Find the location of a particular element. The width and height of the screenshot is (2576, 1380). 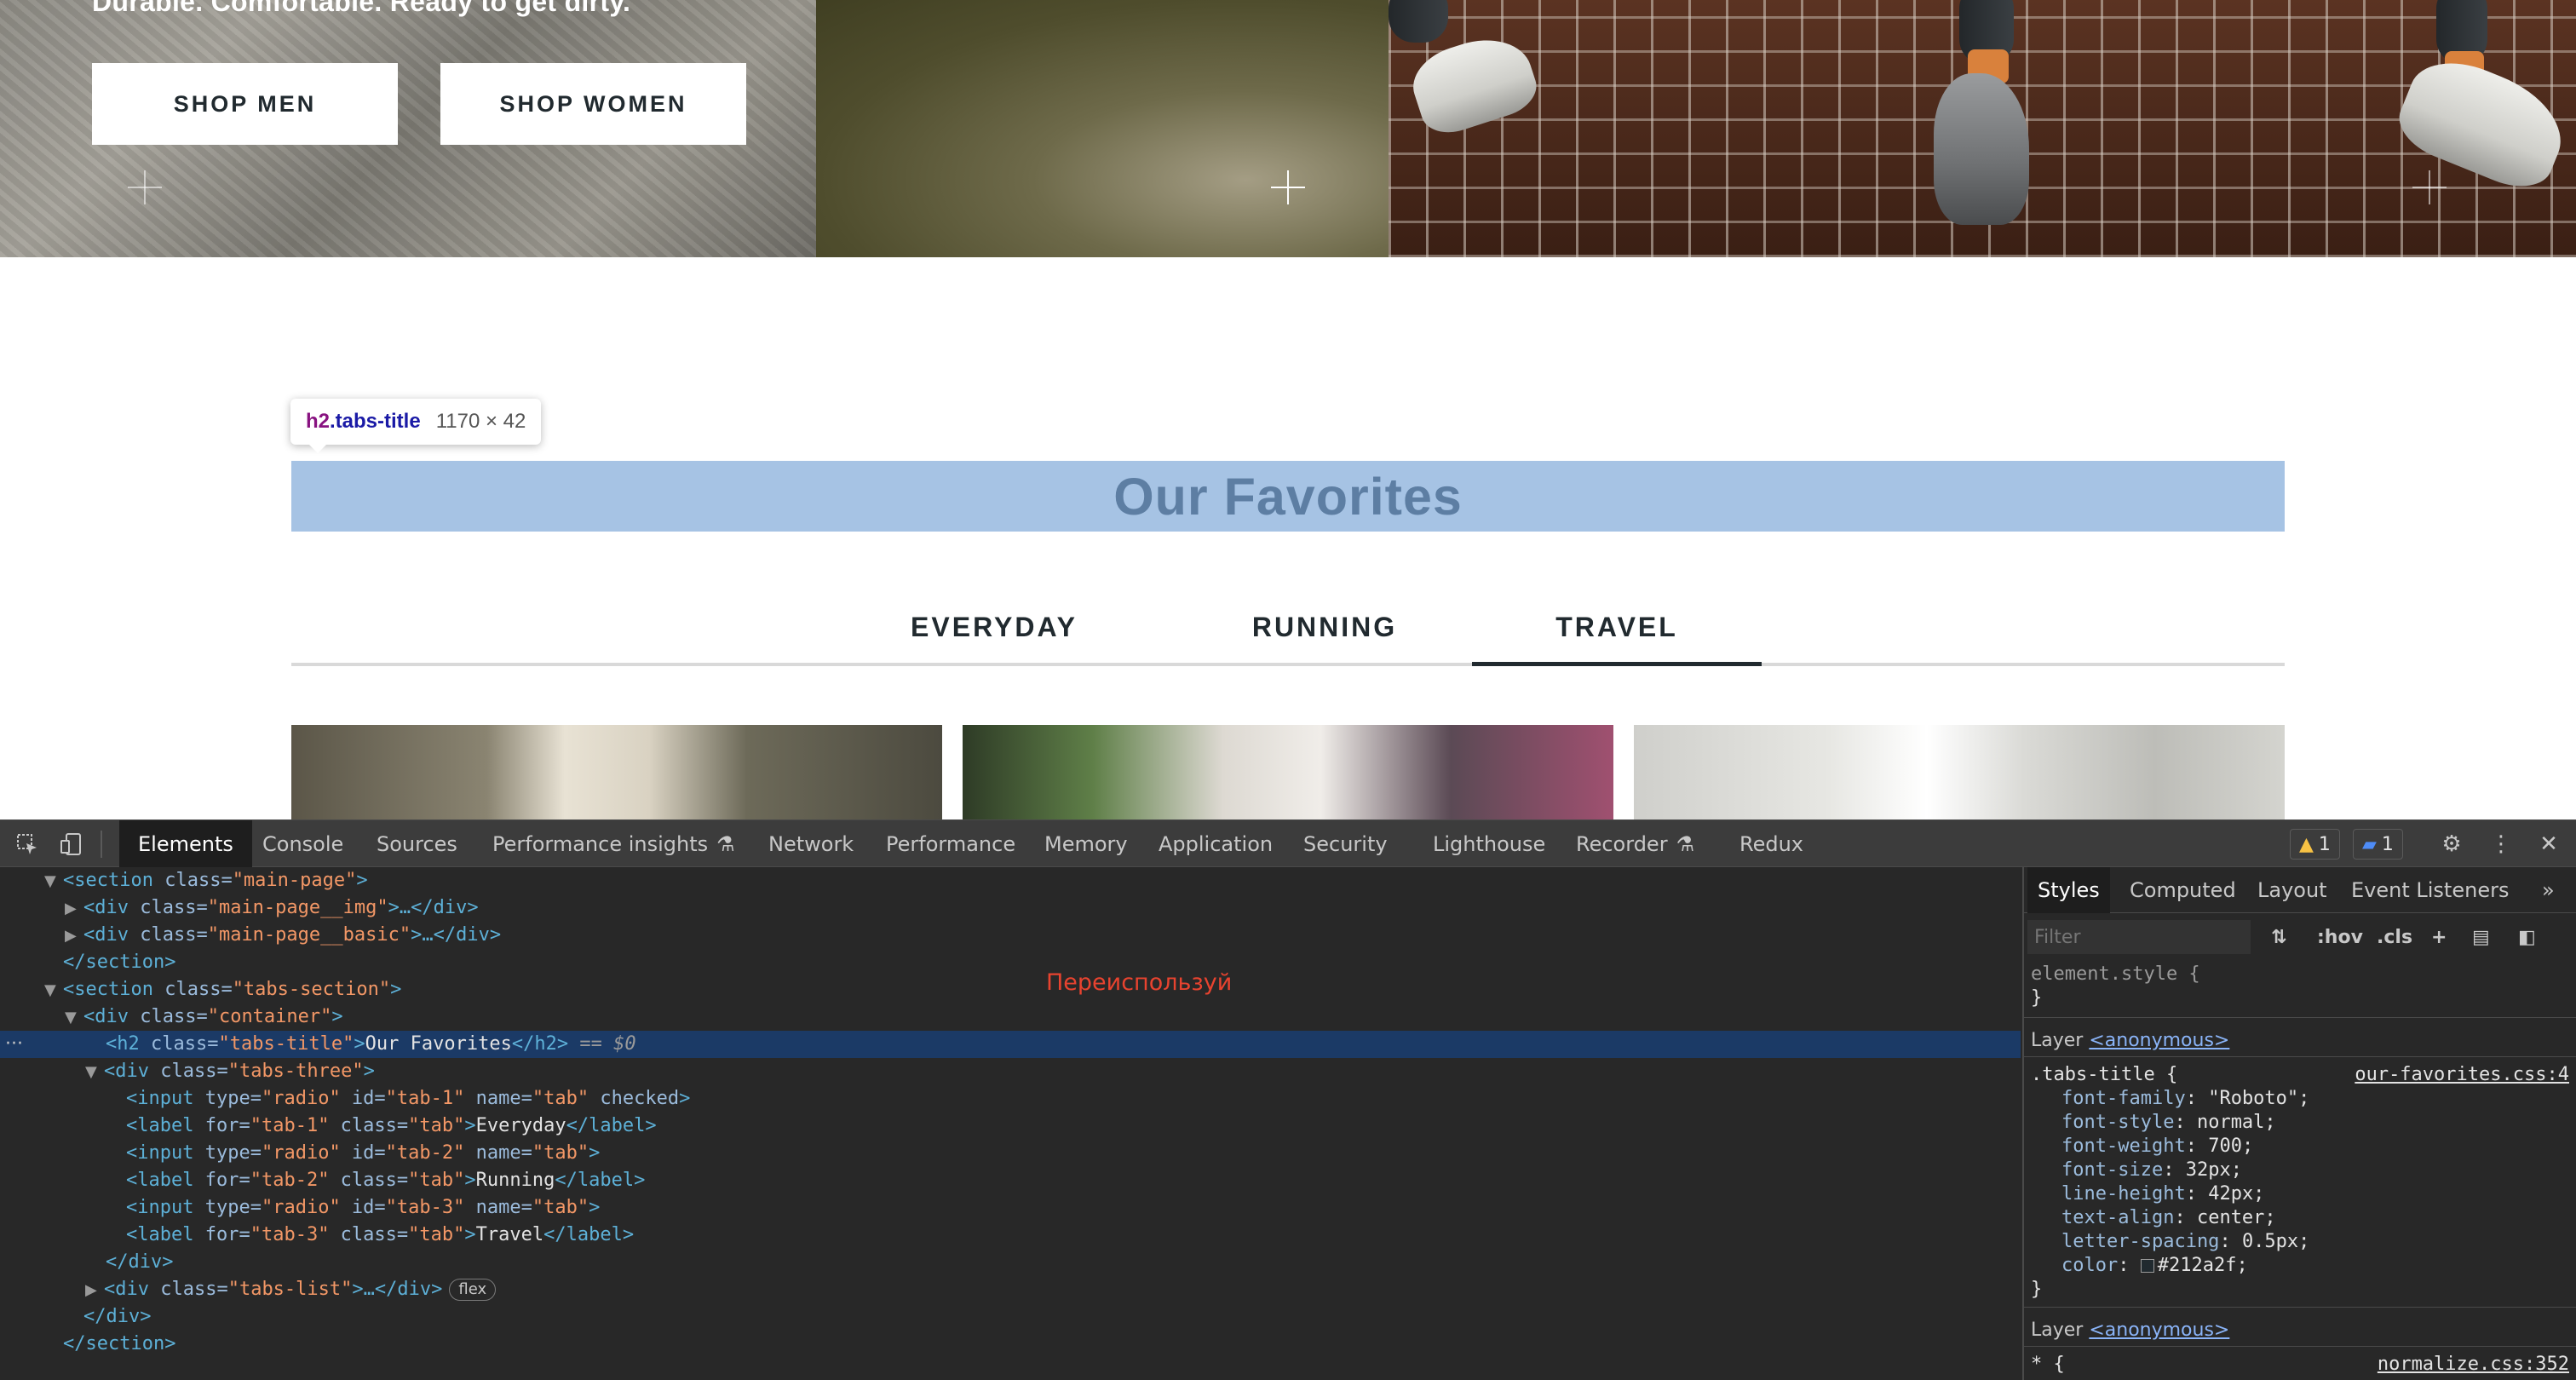

dom-node-line: ▶ <div class="main-page__basic">…</div> is located at coordinates (1011, 936).